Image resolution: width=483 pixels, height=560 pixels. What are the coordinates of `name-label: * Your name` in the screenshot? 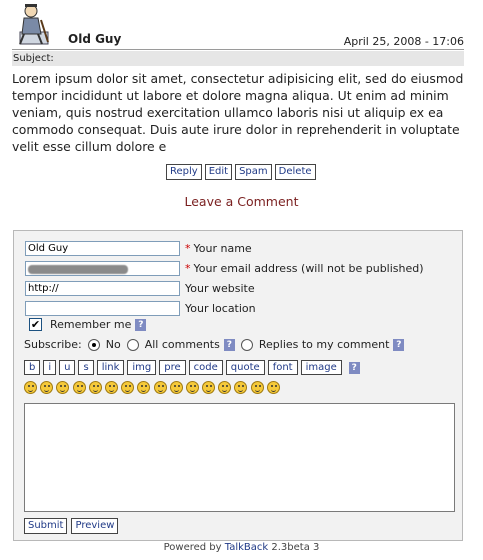 It's located at (218, 248).